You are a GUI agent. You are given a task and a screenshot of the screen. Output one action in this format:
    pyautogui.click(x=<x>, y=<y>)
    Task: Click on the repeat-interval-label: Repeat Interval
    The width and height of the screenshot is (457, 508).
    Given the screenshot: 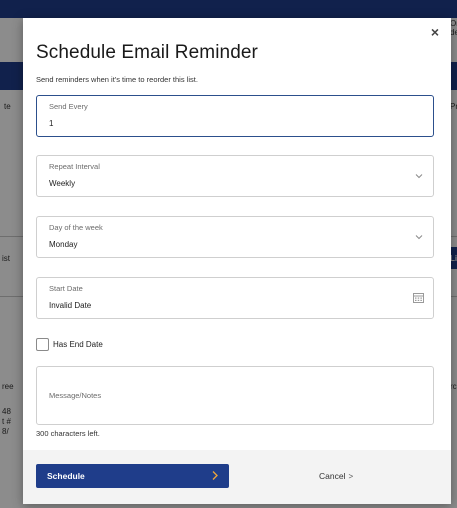 What is the action you would take?
    pyautogui.click(x=74, y=166)
    